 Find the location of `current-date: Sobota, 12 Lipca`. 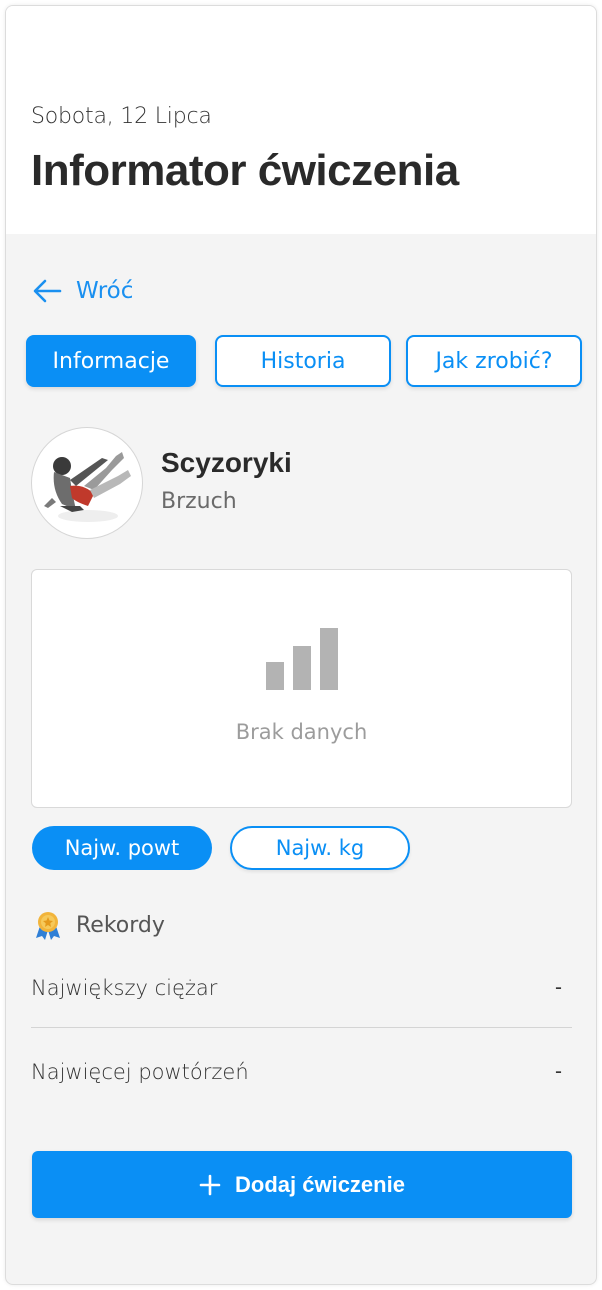

current-date: Sobota, 12 Lipca is located at coordinates (121, 116).